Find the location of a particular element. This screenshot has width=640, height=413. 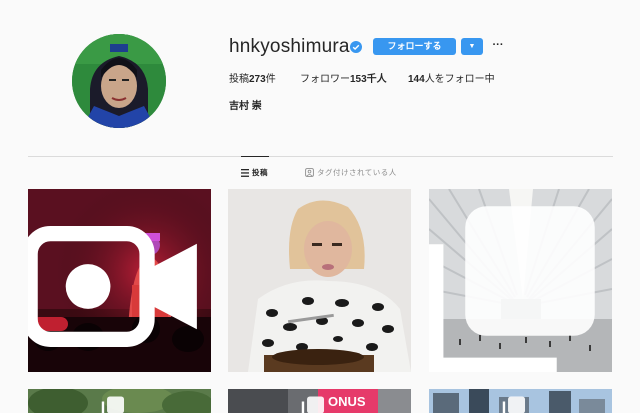

tab-tagged: タグ付けされている人 is located at coordinates (351, 172).